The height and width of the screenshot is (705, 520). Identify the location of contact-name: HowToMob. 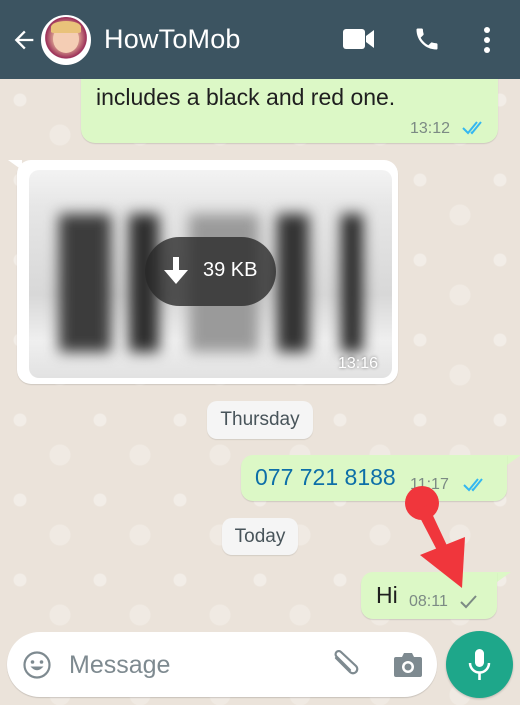
(172, 39).